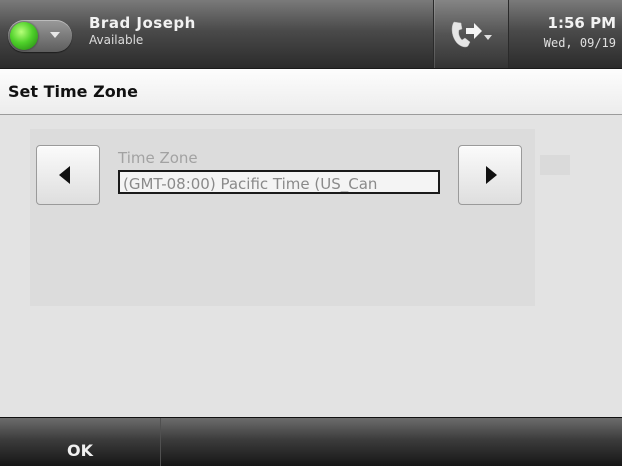 Image resolution: width=622 pixels, height=466 pixels. Describe the element at coordinates (64, 175) in the screenshot. I see `arrow-left-icon` at that location.